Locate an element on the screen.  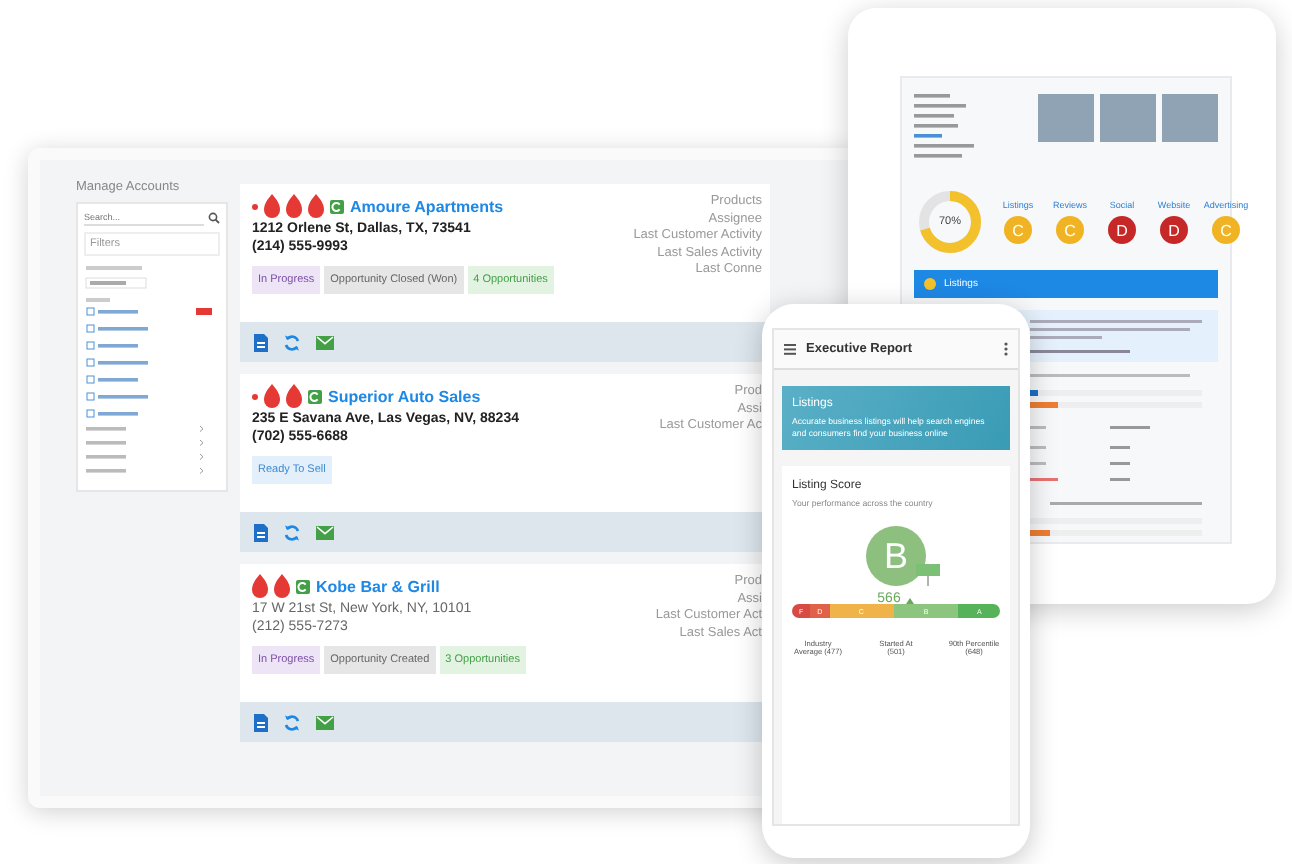
search-icon is located at coordinates (214, 218).